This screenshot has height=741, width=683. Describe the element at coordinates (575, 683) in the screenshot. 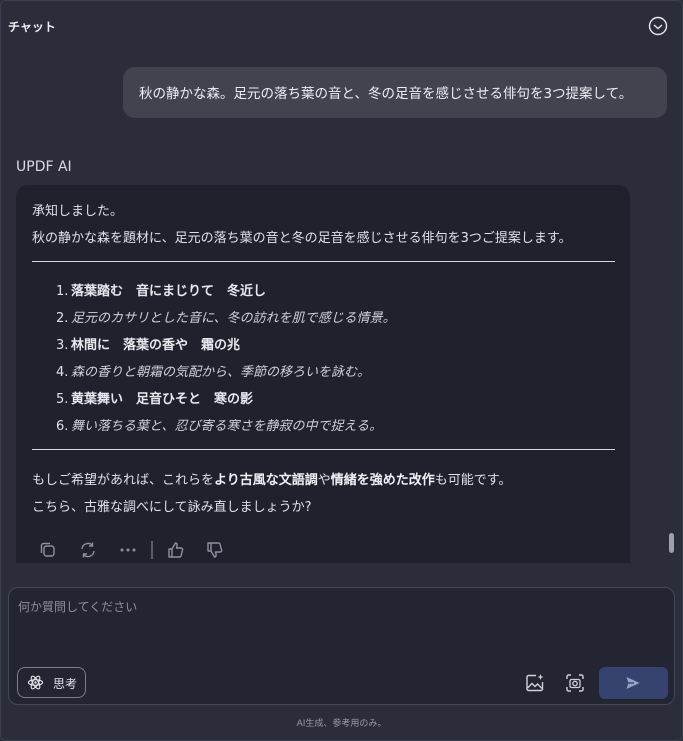

I see `screenshot-icon` at that location.